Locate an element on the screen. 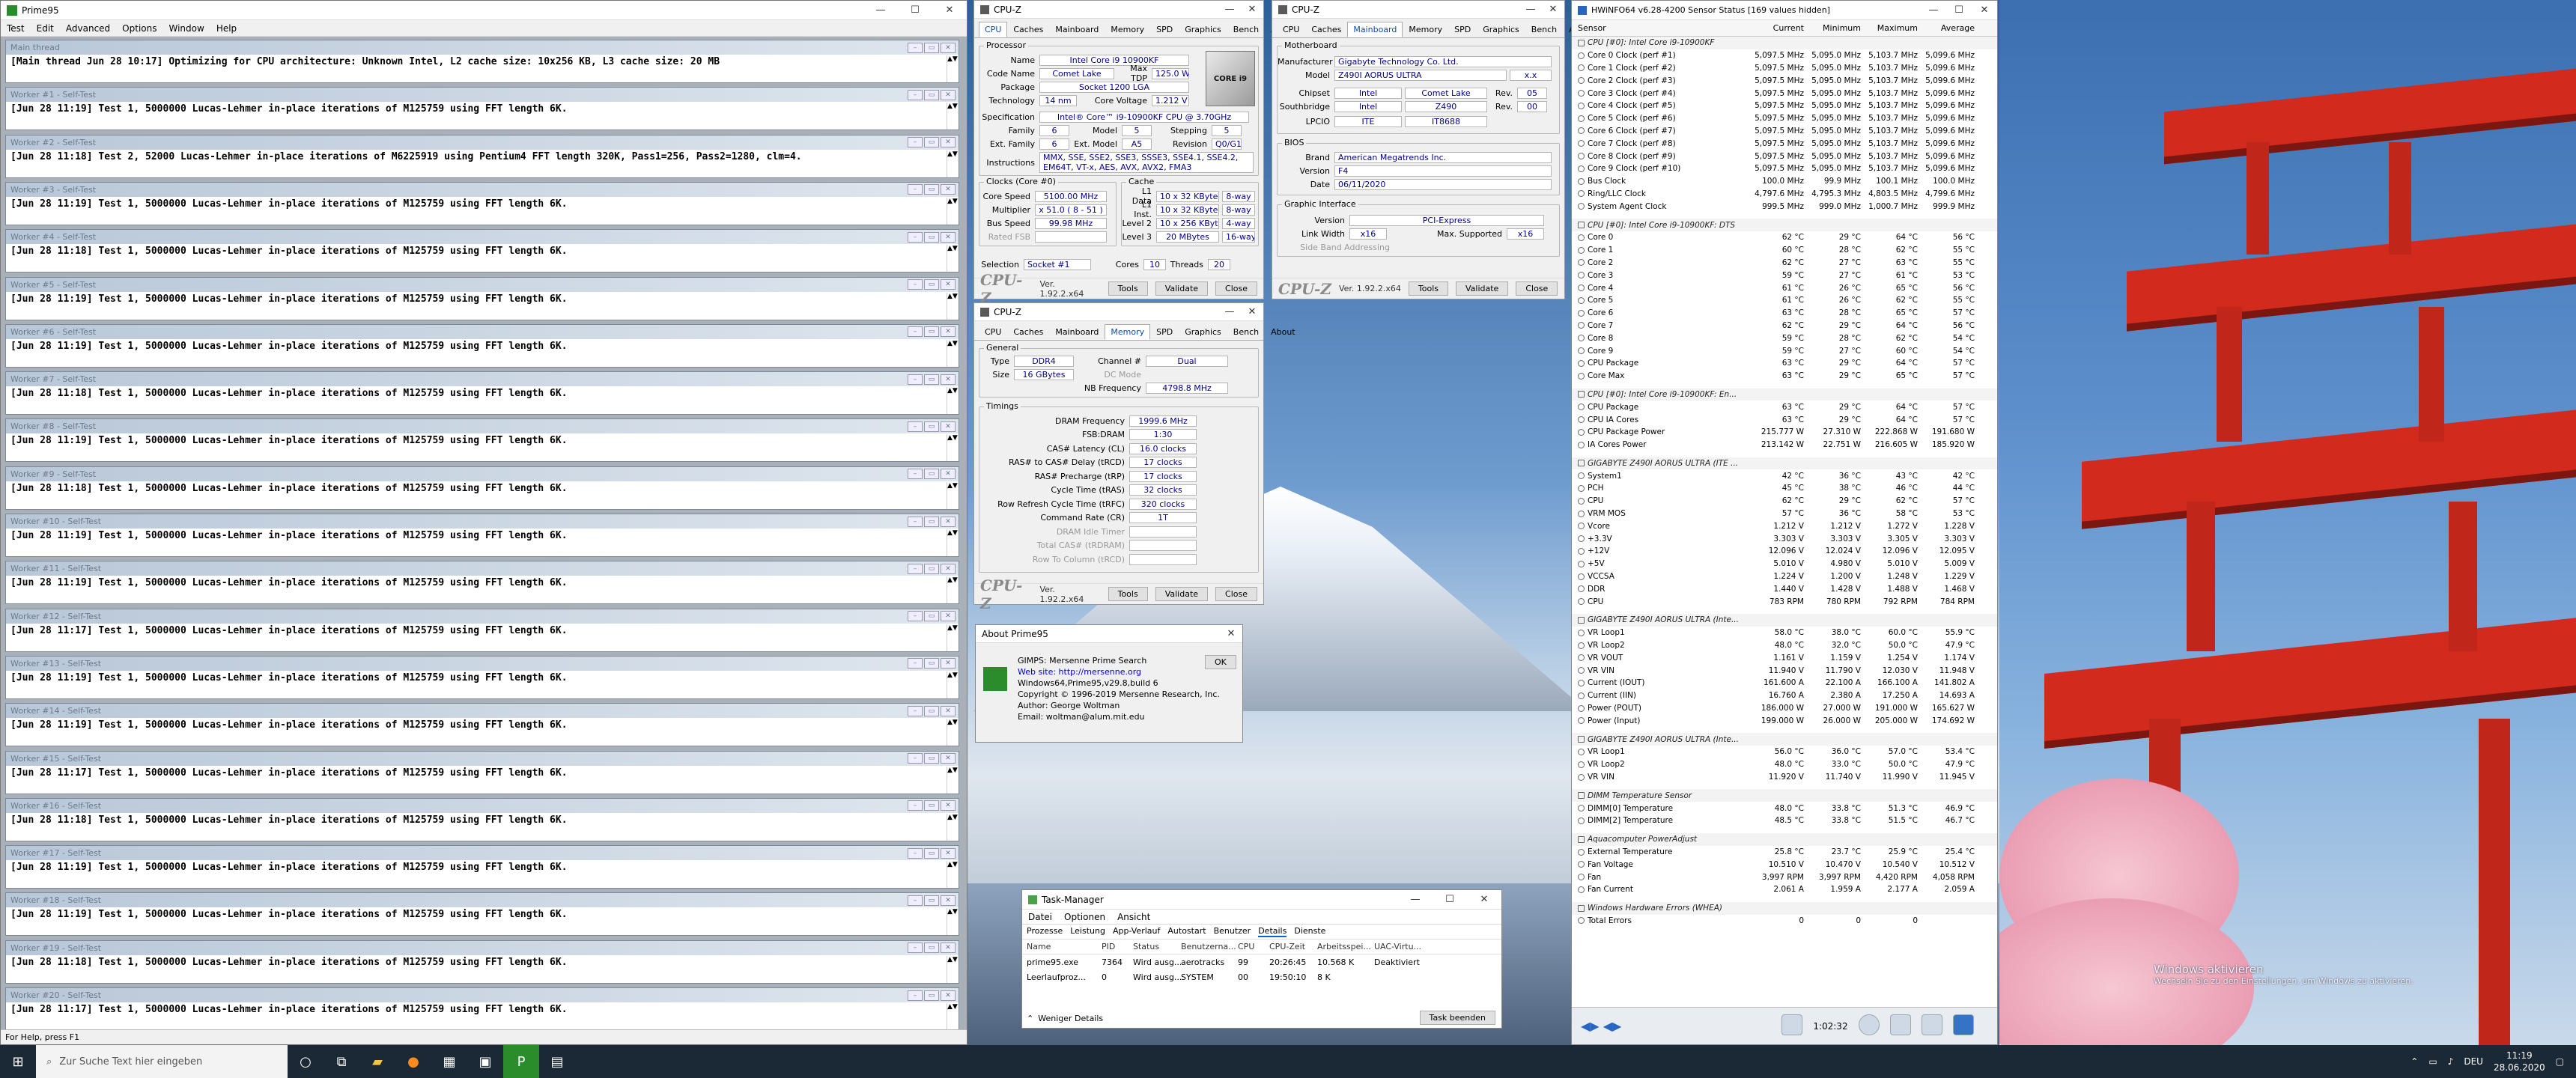 The width and height of the screenshot is (2576, 1078). prime95-titlebar: Prime95 — ☐ ✕ is located at coordinates (484, 10).